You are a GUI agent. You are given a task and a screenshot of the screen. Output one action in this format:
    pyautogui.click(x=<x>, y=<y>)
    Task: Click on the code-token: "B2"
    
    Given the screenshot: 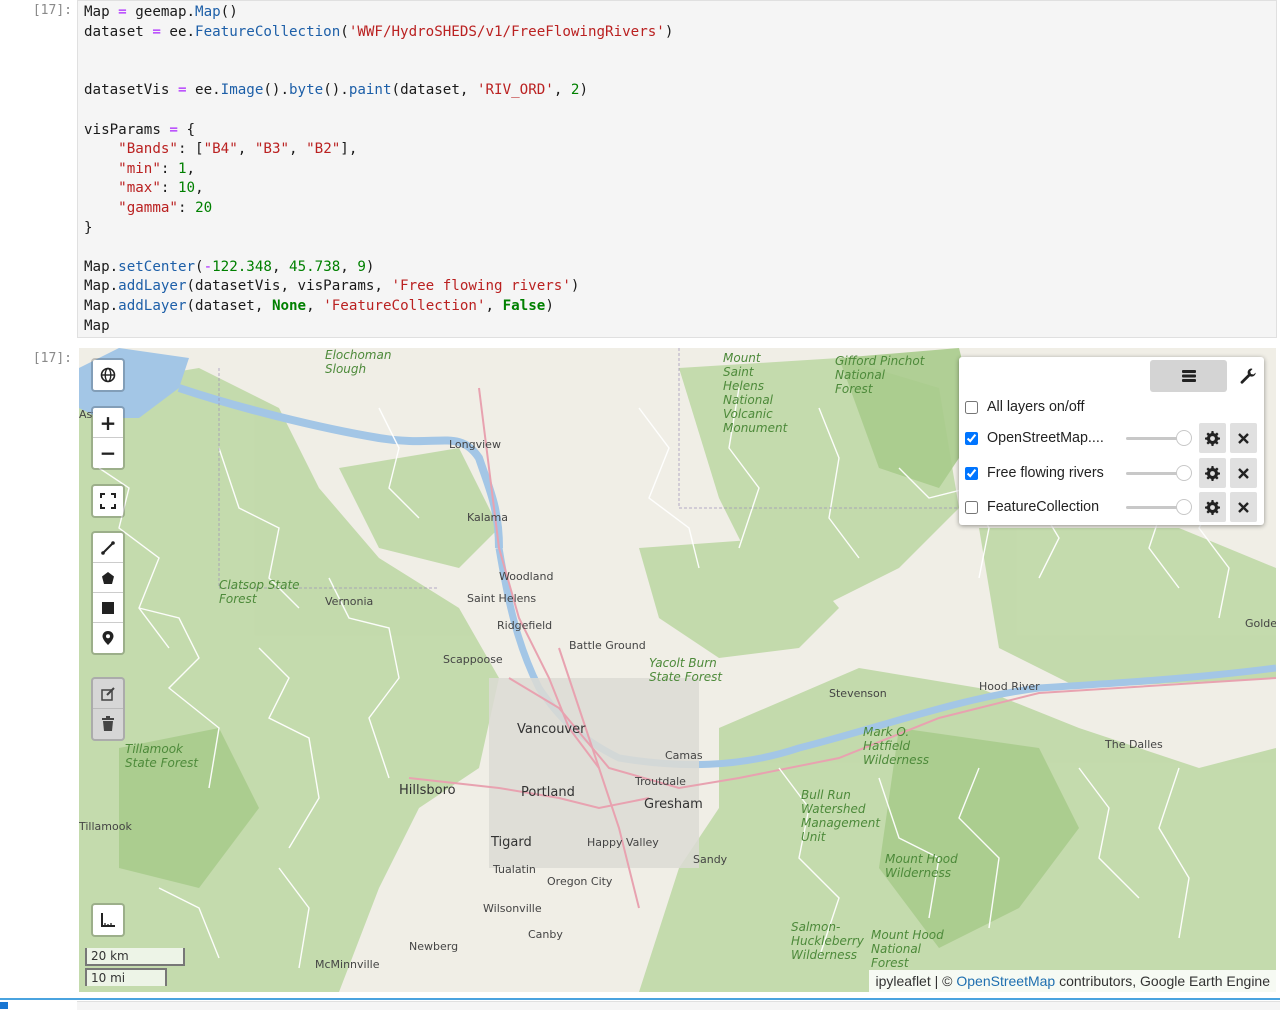 What is the action you would take?
    pyautogui.click(x=323, y=149)
    